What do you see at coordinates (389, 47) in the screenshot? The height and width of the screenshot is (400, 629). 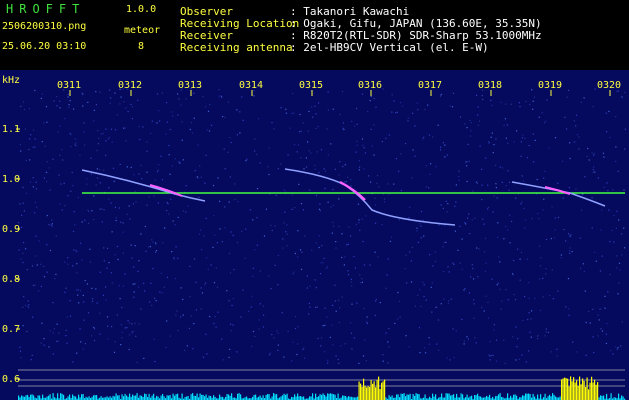 I see `antenna-value: : 2el-HB9CV Vertical (el. E-W)` at bounding box center [389, 47].